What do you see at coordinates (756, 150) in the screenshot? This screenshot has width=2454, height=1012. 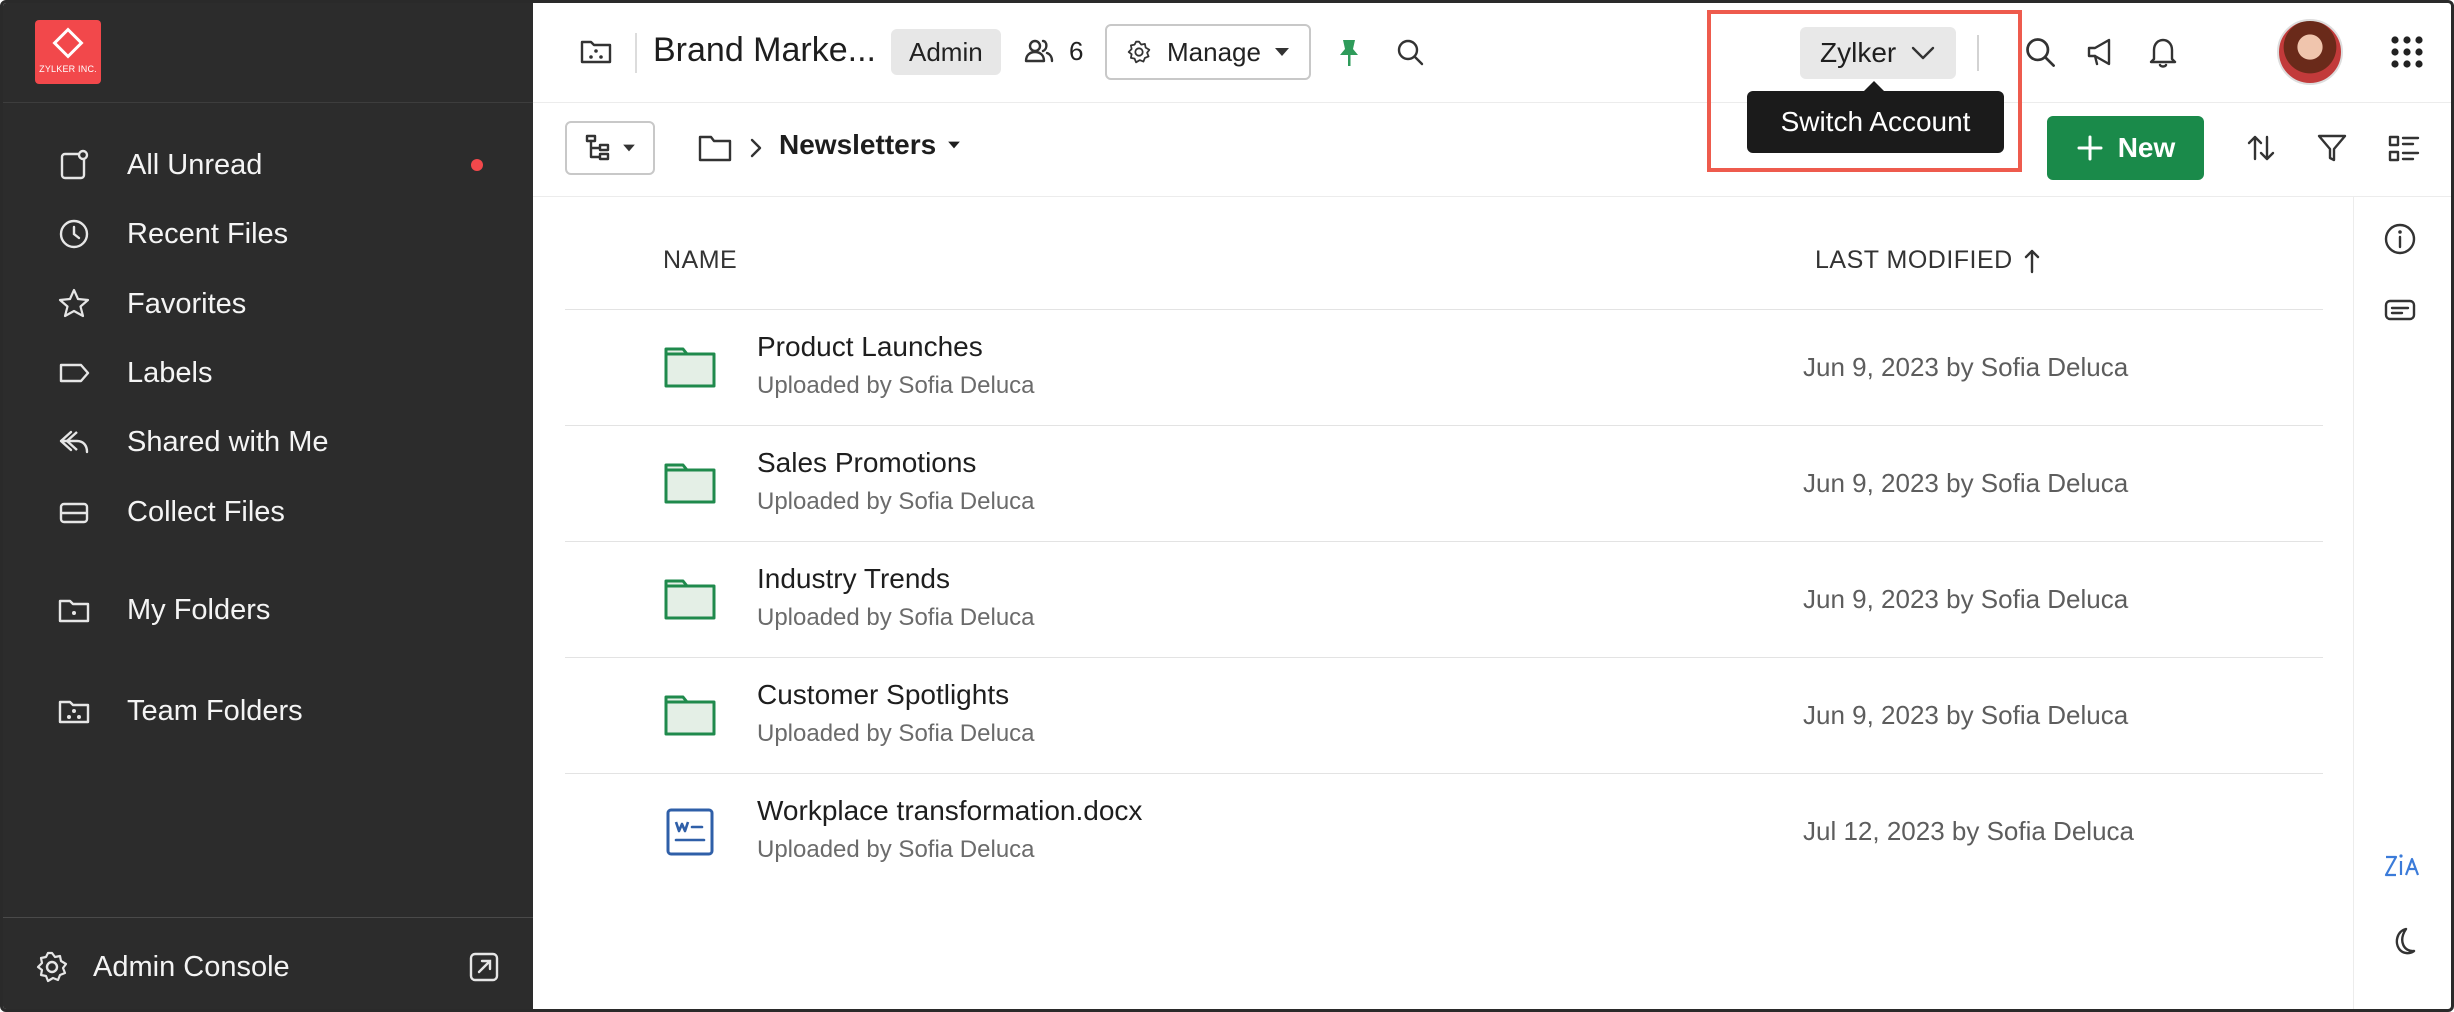 I see `breadcrumb-separator-icon` at bounding box center [756, 150].